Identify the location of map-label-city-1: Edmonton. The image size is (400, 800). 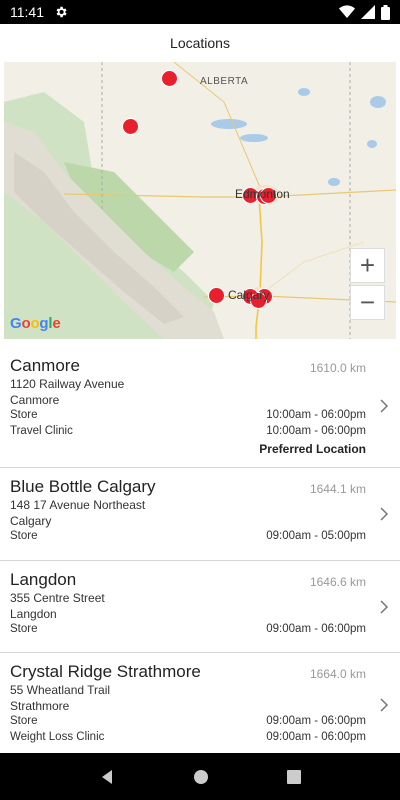
(262, 194).